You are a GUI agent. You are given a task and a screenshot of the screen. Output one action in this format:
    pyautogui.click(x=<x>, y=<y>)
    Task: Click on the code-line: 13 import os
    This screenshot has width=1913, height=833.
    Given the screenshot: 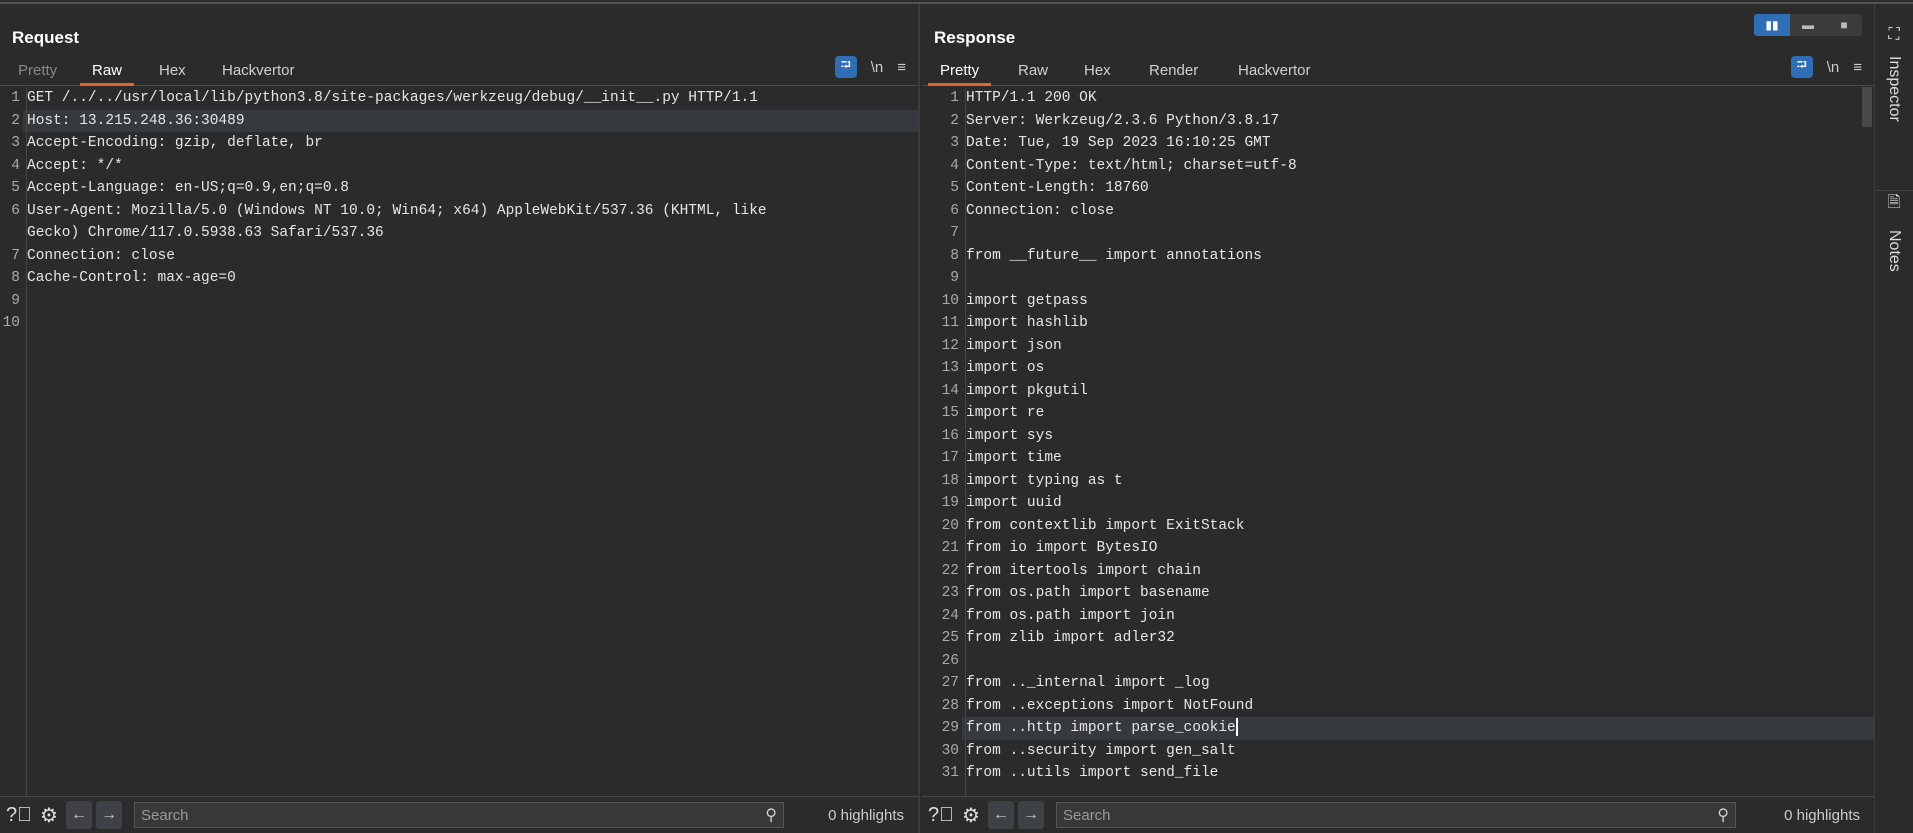 What is the action you would take?
    pyautogui.click(x=1398, y=368)
    